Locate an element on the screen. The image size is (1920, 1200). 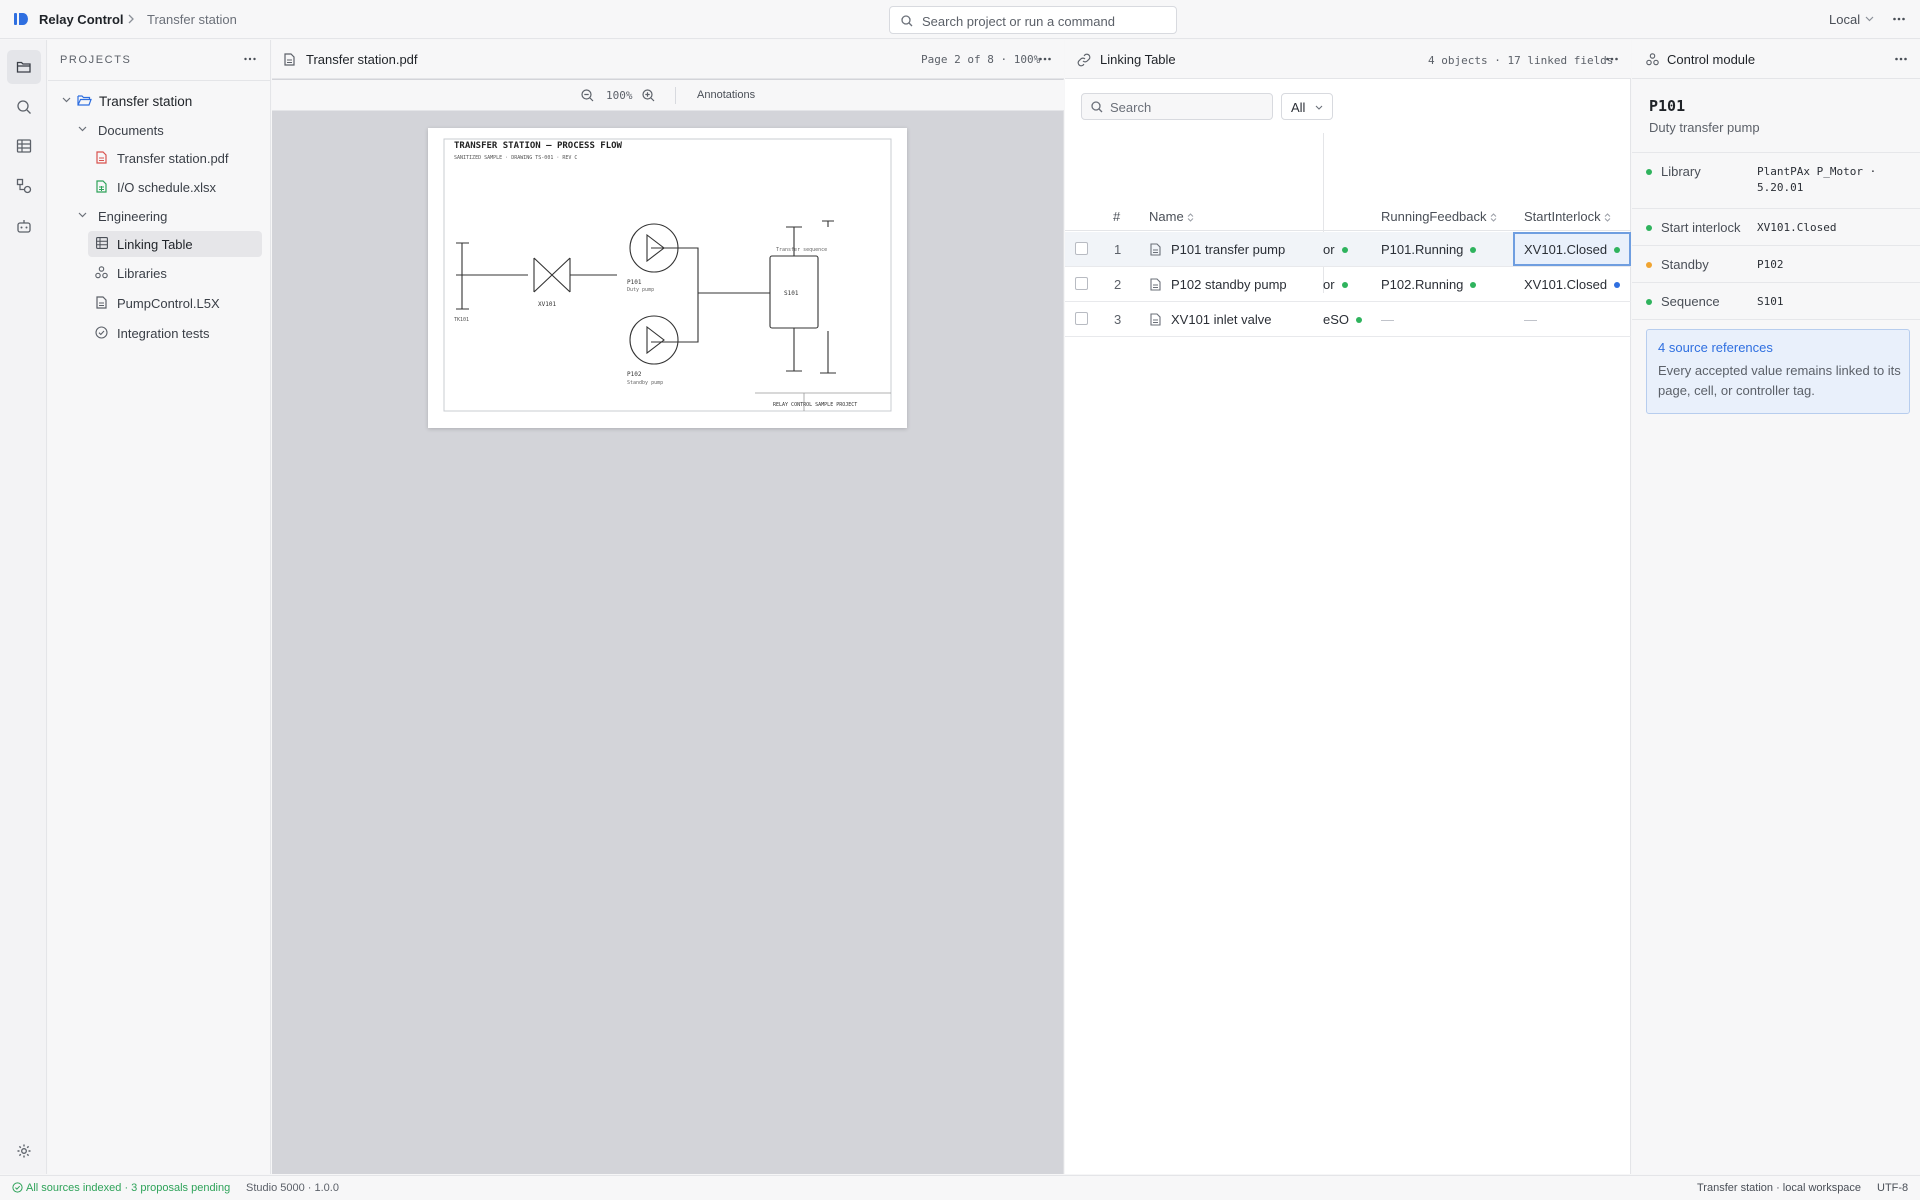
diagram-button is located at coordinates (24, 186).